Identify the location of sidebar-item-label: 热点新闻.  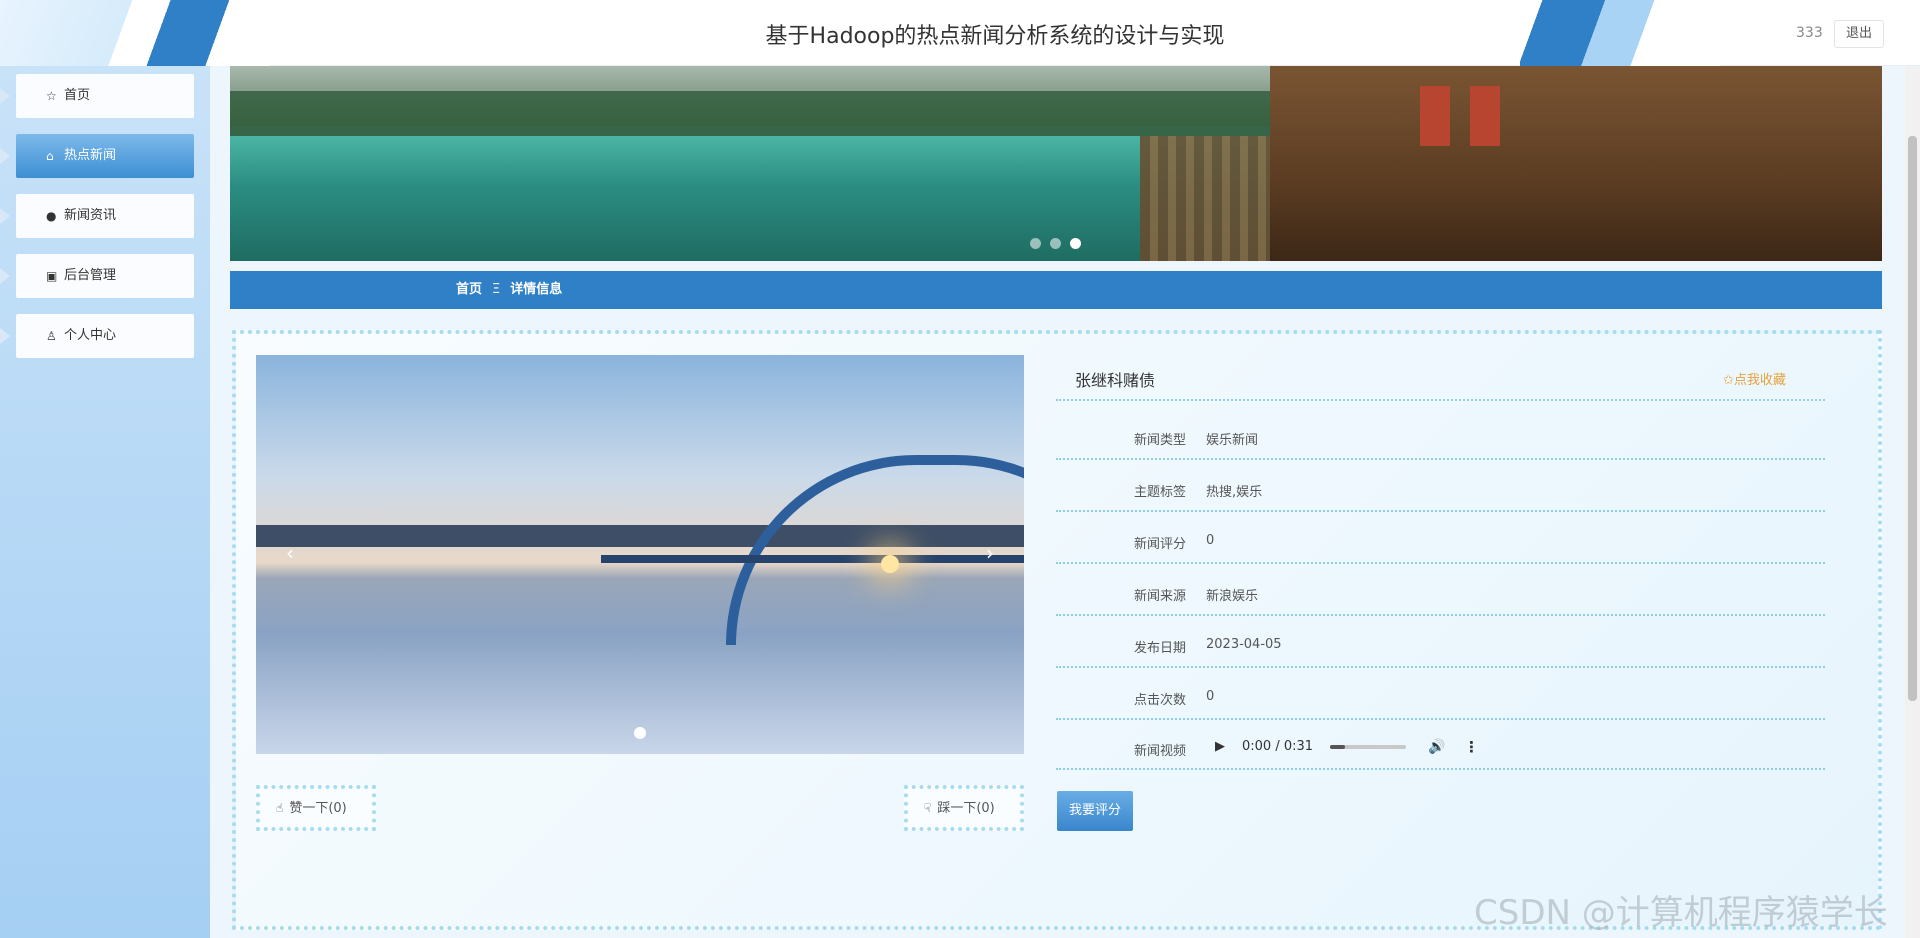
(90, 155).